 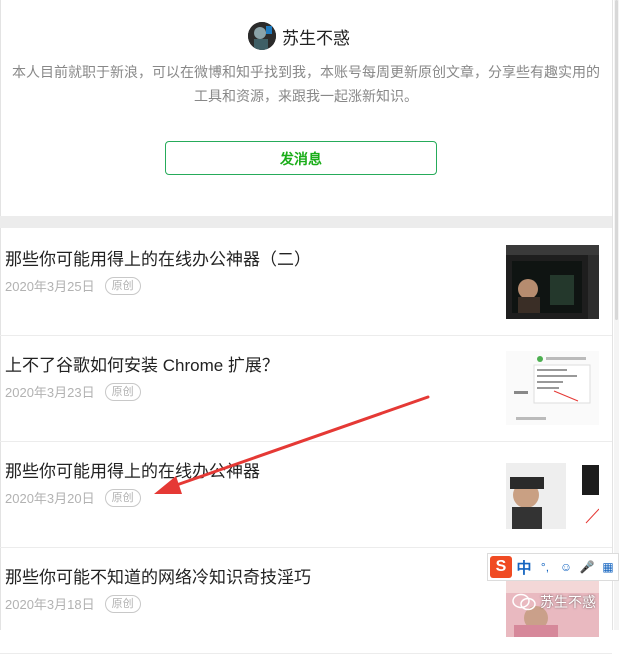 What do you see at coordinates (568, 602) in the screenshot?
I see `watermark-text: 苏生不惑` at bounding box center [568, 602].